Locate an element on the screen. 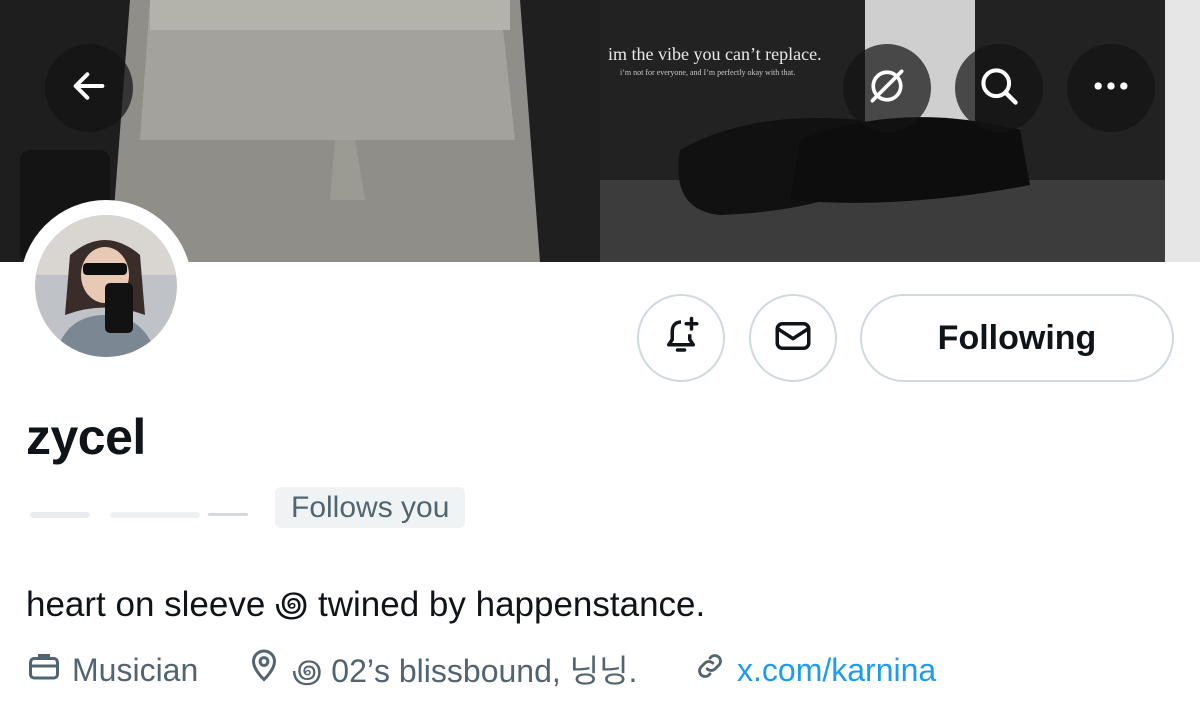  more-button is located at coordinates (1111, 88).